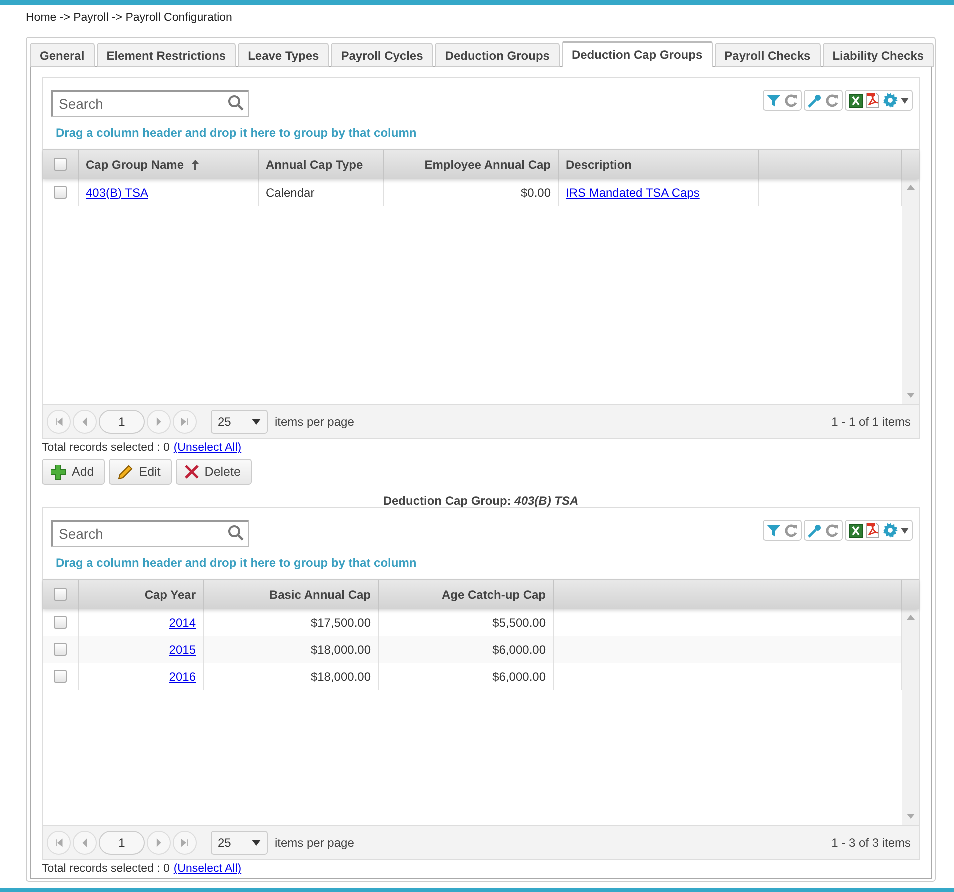  What do you see at coordinates (284, 55) in the screenshot?
I see `tab: Leave Types` at bounding box center [284, 55].